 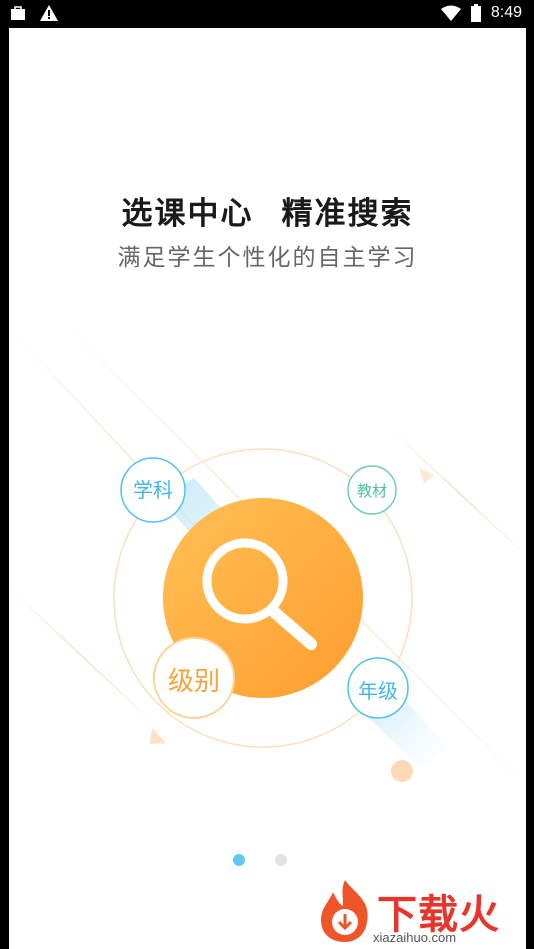 What do you see at coordinates (49, 13) in the screenshot?
I see `warning-icon` at bounding box center [49, 13].